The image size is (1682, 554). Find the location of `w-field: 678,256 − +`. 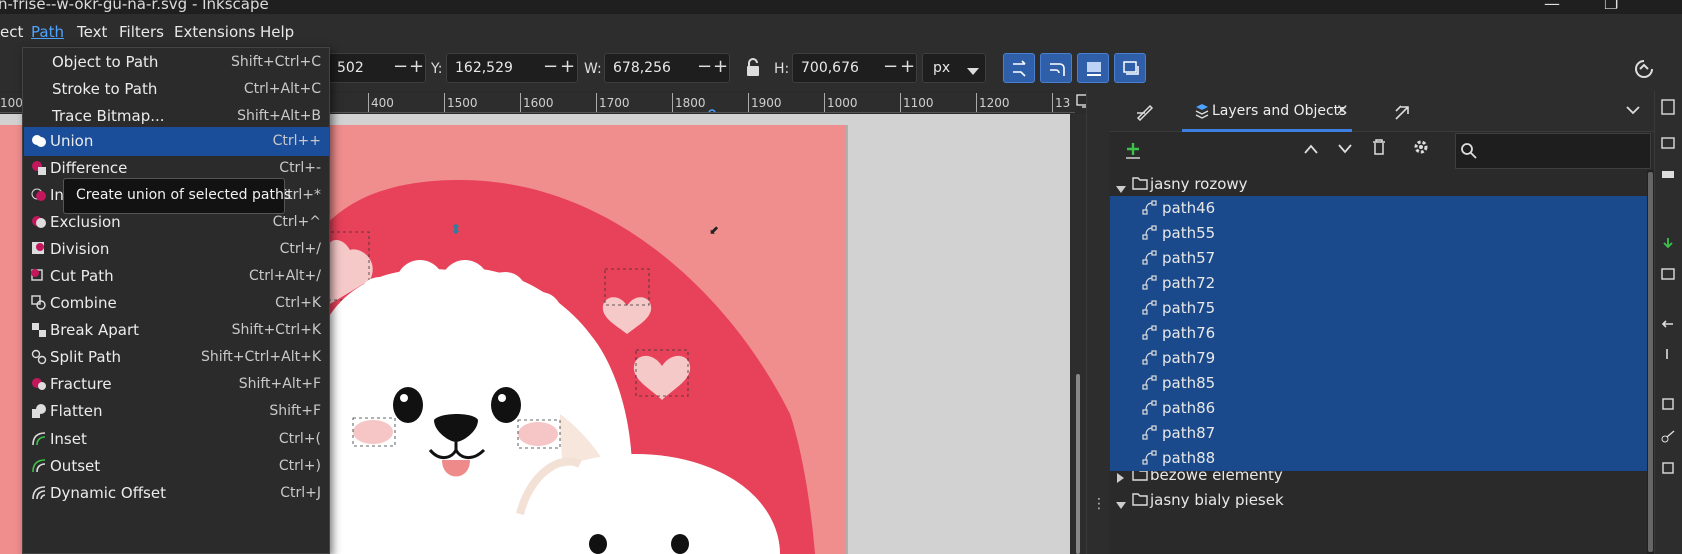

w-field: 678,256 − + is located at coordinates (667, 68).